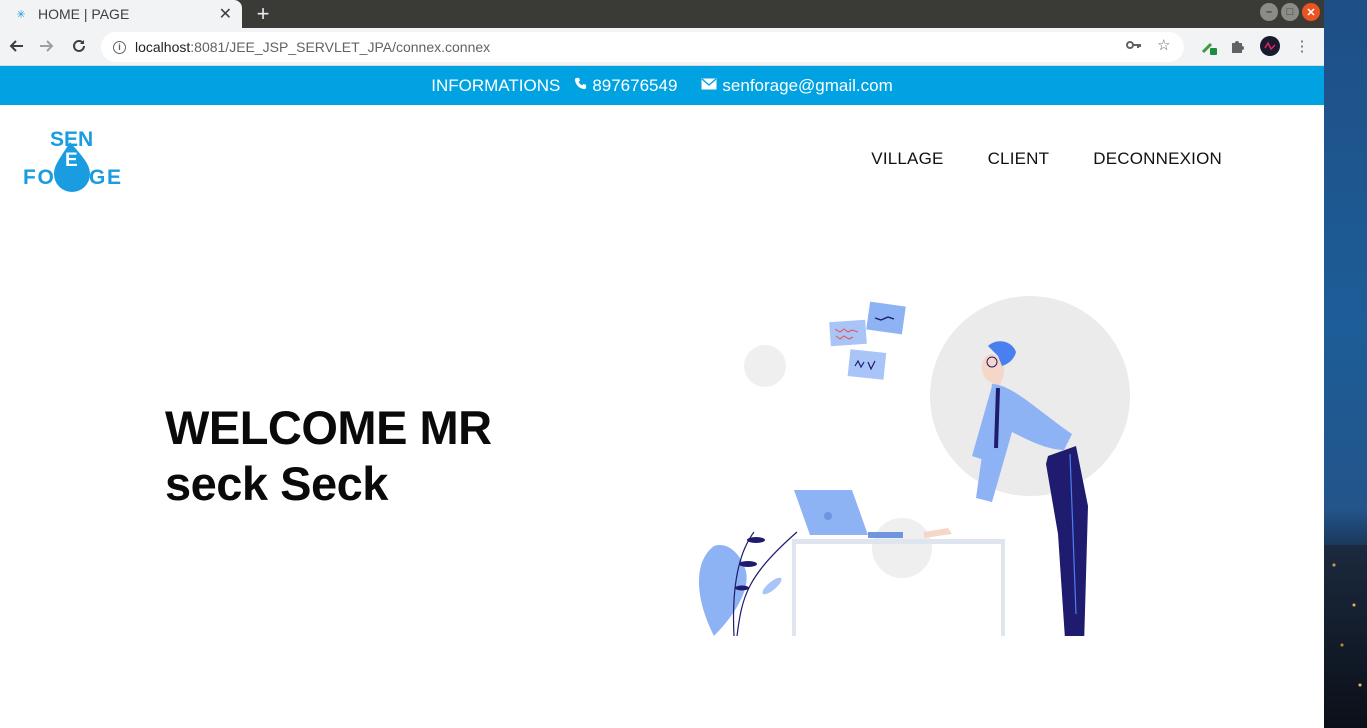  Describe the element at coordinates (1134, 46) in the screenshot. I see `key-icon` at that location.